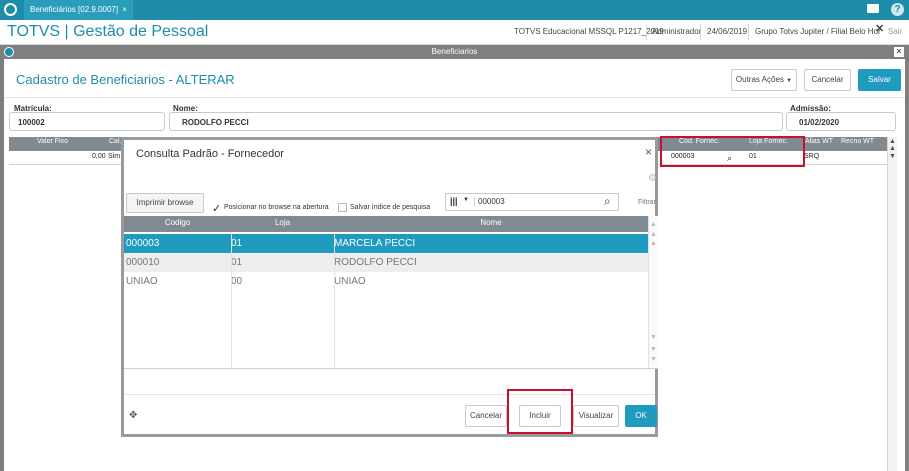  I want to click on grid-scrollbar: ▲ ▲ ▼, so click(892, 304).